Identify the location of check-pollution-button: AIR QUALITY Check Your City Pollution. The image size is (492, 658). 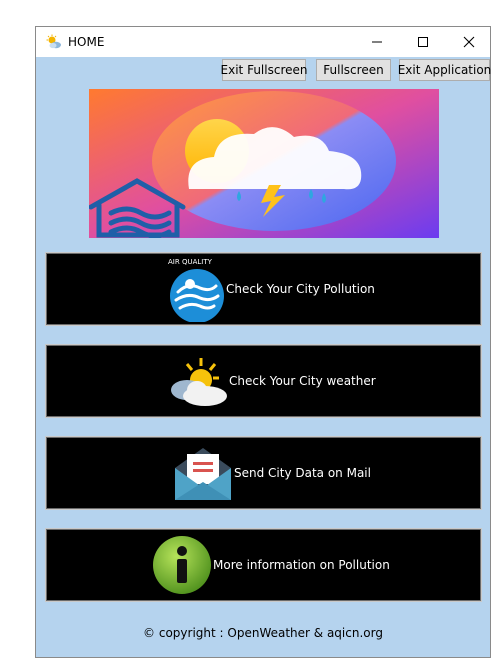
(263, 289).